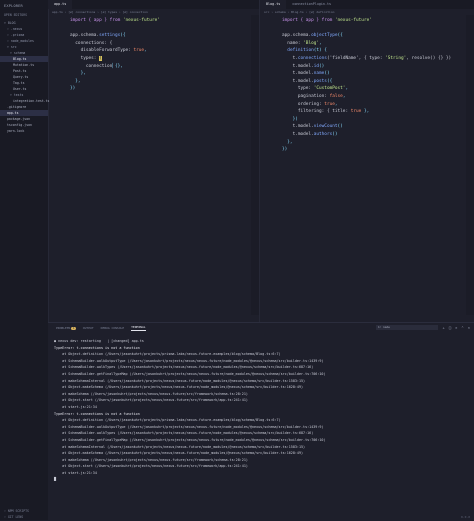 The height and width of the screenshot is (521, 474). What do you see at coordinates (66, 328) in the screenshot?
I see `tab-problems: PROBLEMS 1` at bounding box center [66, 328].